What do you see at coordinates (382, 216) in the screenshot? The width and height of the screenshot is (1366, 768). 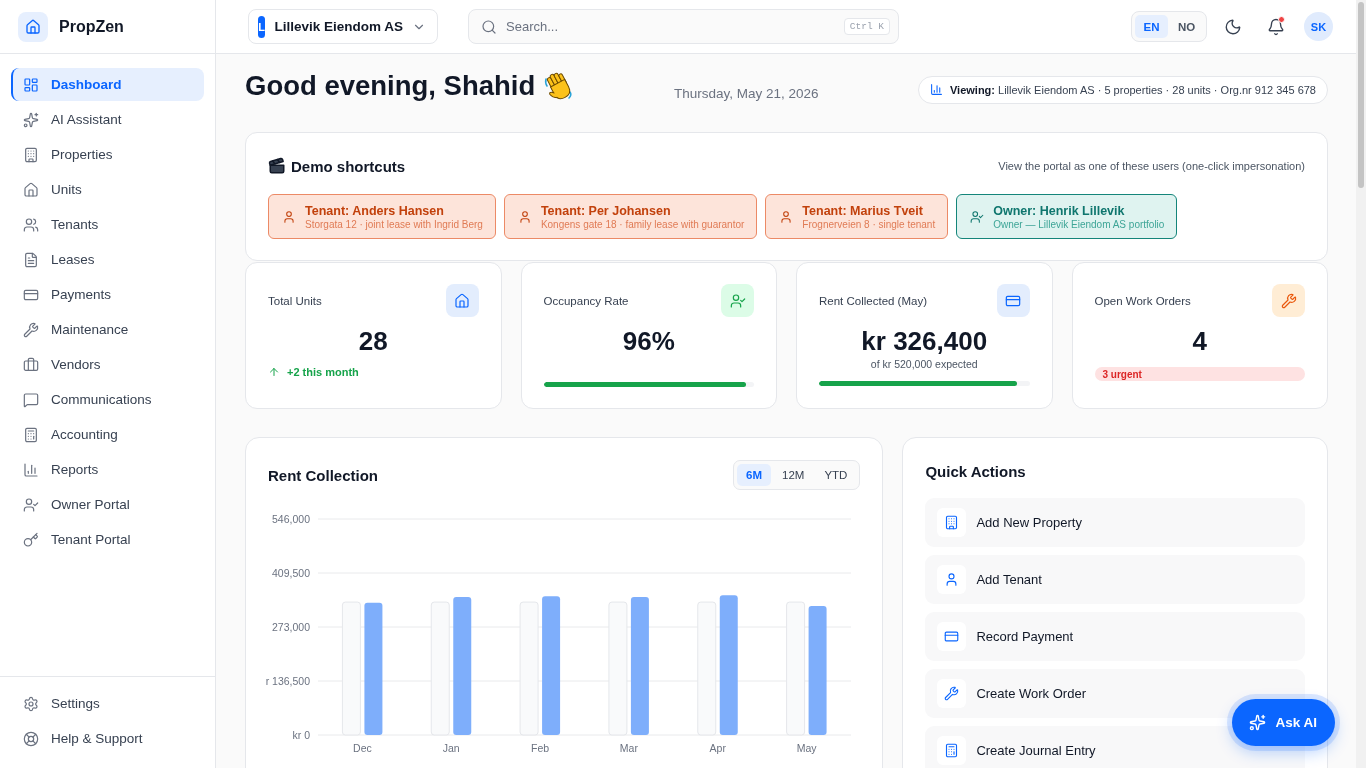 I see `impersonation-shortcut: Tenant: Anders Hansen Storgata 12 · joint lease with Ingrid Berg` at bounding box center [382, 216].